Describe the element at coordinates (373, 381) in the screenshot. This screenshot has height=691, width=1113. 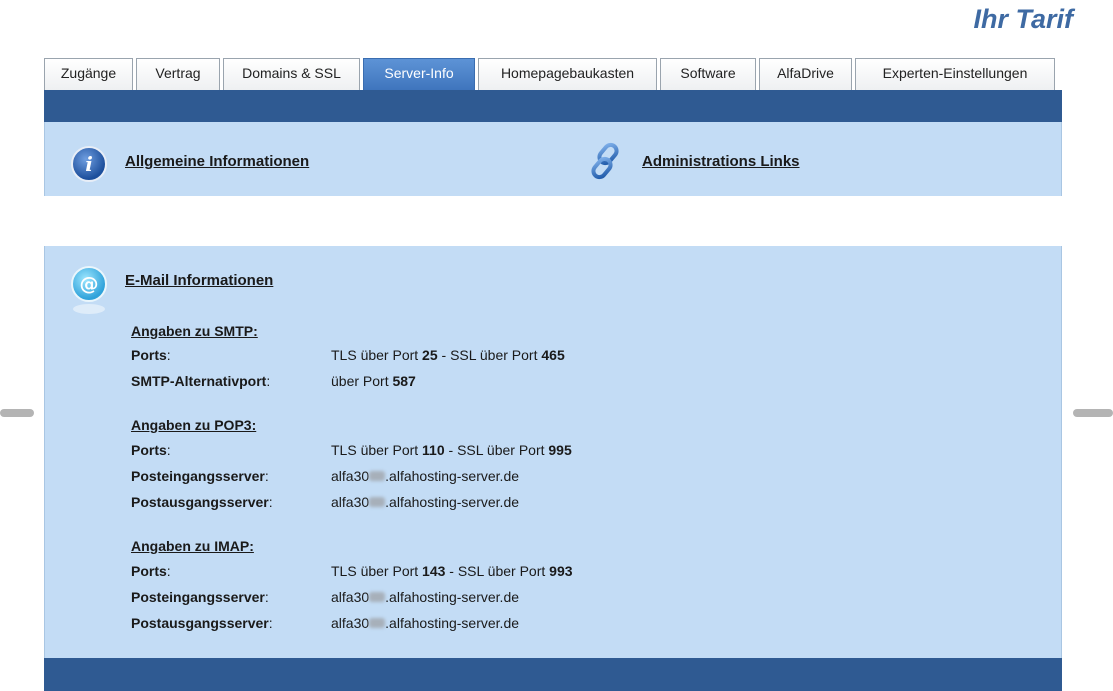
I see `smtp-alt-value: über Port 587` at that location.